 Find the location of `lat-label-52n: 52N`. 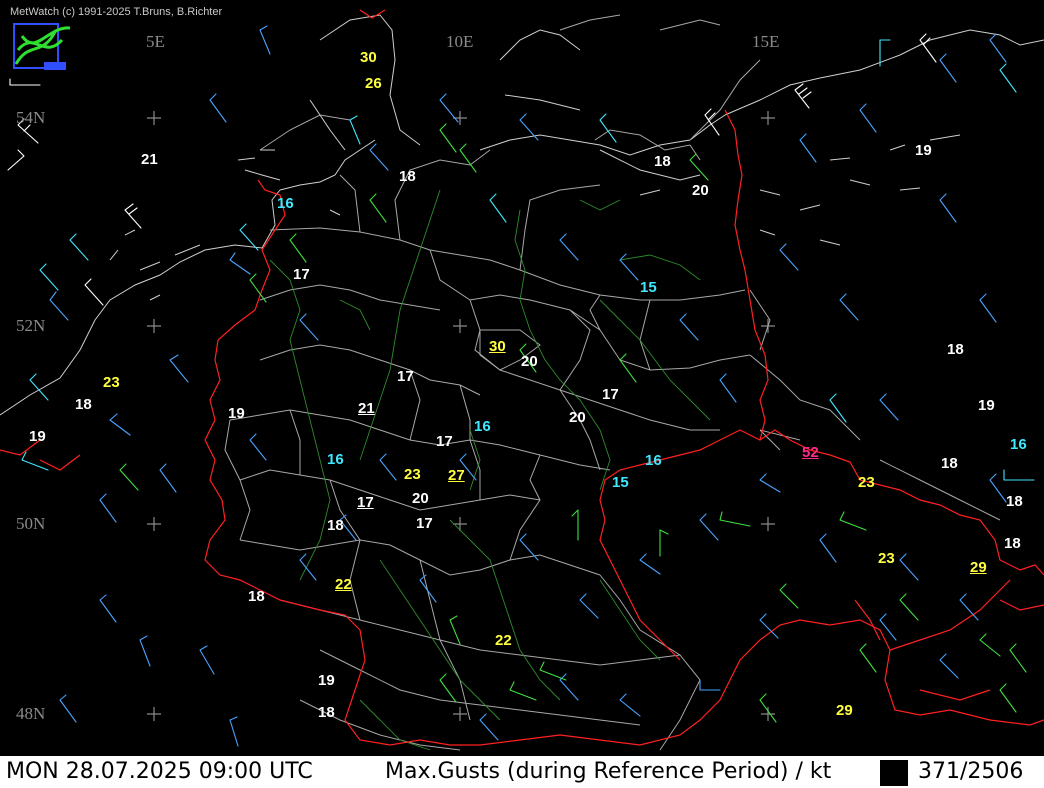

lat-label-52n: 52N is located at coordinates (31, 325).